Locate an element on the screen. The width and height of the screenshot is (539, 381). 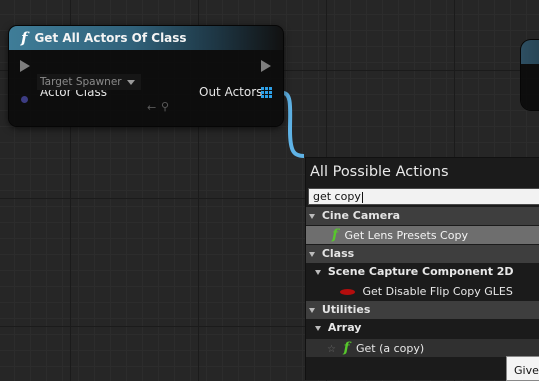
action-get-disable-flip-copy-gles: Get Disable Flip Copy GLES is located at coordinates (422, 292).